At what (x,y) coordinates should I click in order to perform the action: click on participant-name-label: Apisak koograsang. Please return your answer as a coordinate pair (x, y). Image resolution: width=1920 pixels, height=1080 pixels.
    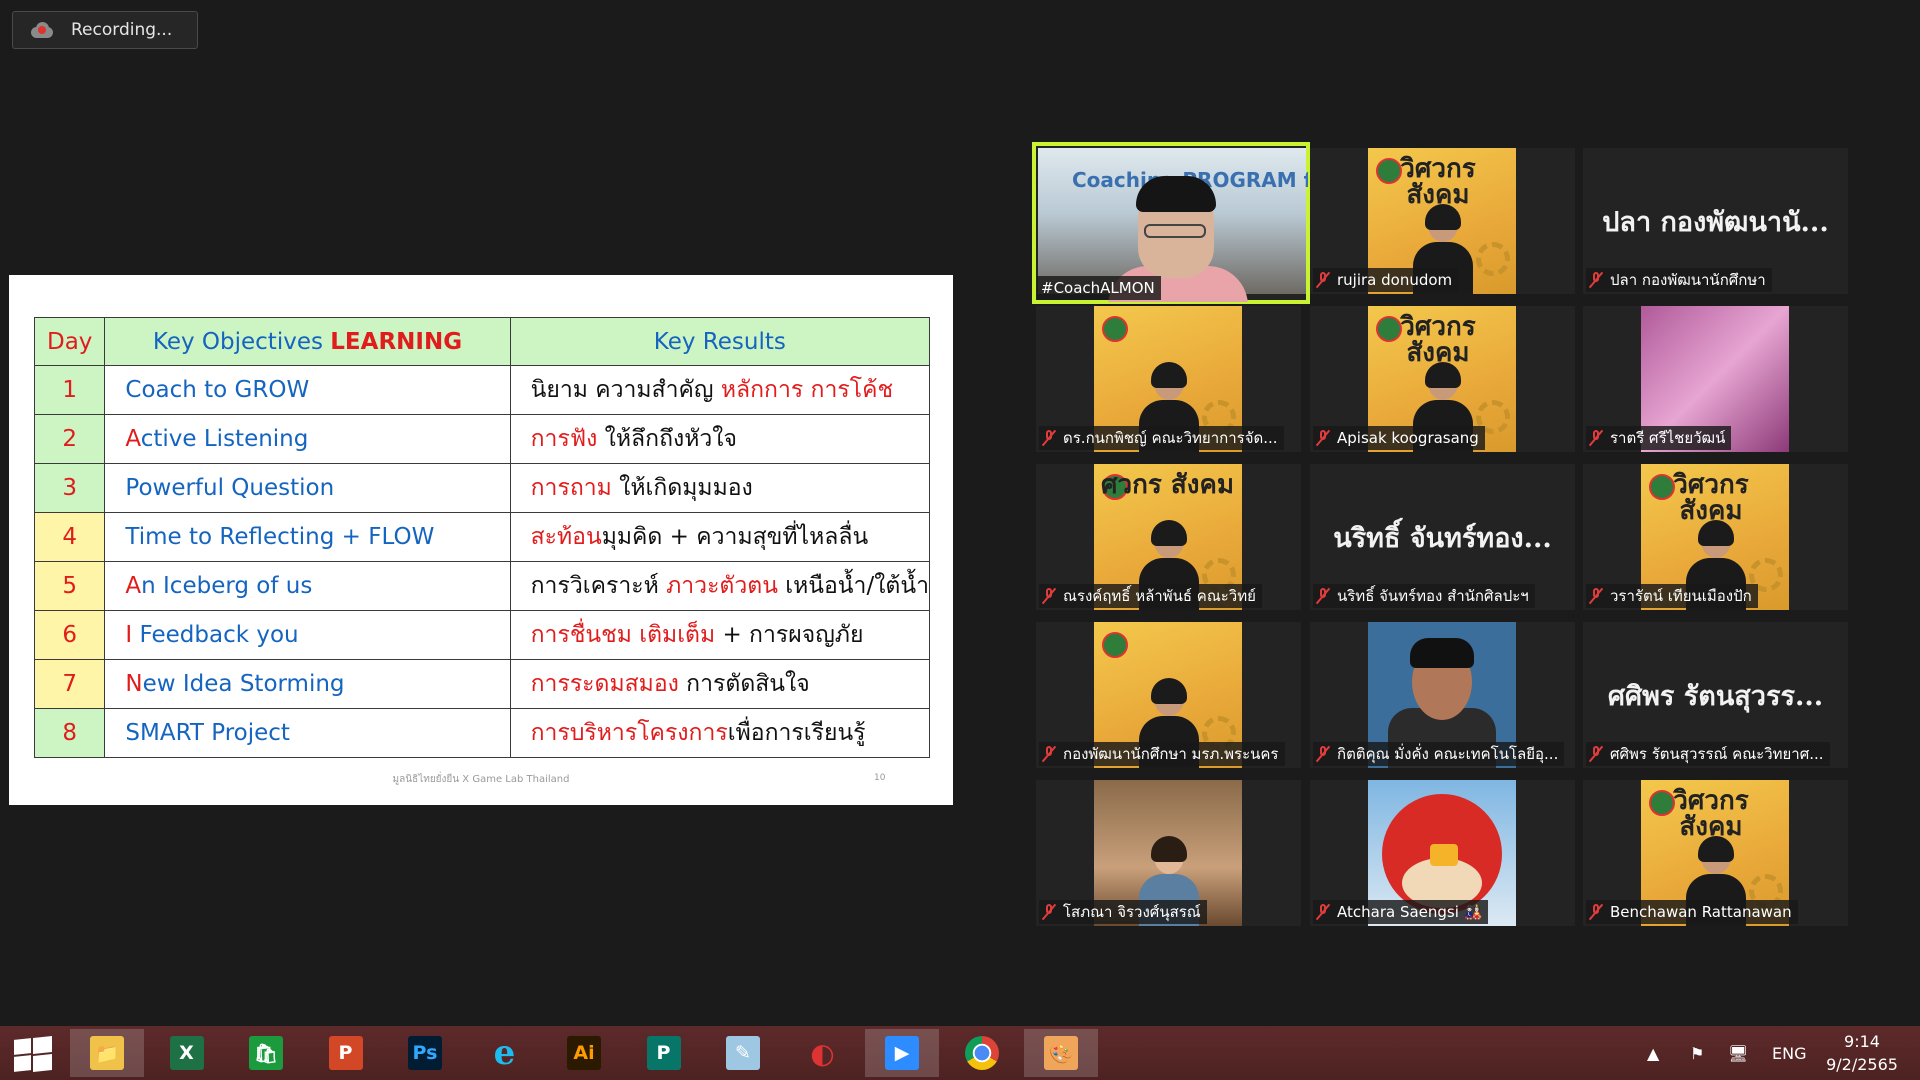
    Looking at the image, I should click on (1399, 438).